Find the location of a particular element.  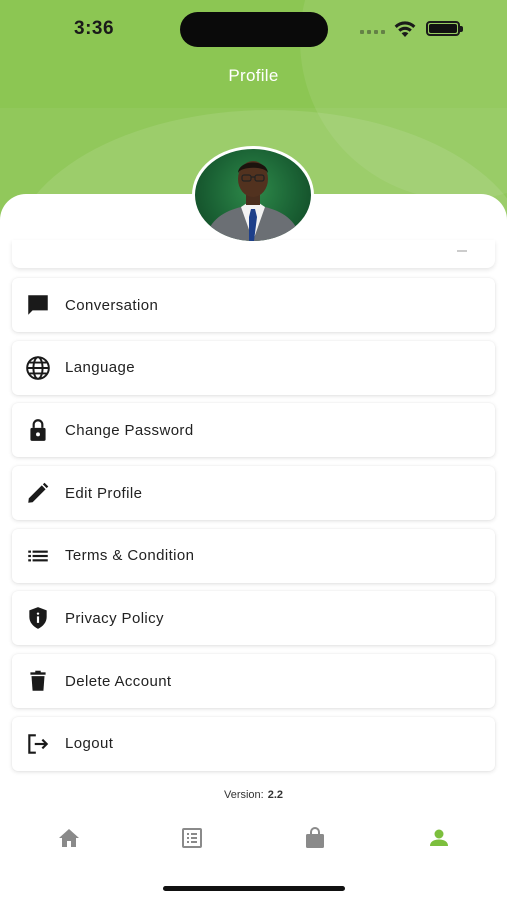

person-icon is located at coordinates (439, 840).